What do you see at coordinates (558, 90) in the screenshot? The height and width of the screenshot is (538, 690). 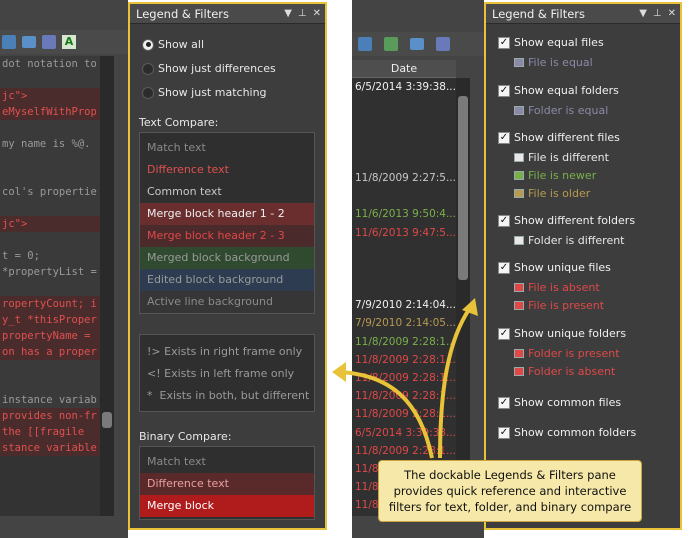 I see `filter-checkbox-row: ✓ Show equal folders` at bounding box center [558, 90].